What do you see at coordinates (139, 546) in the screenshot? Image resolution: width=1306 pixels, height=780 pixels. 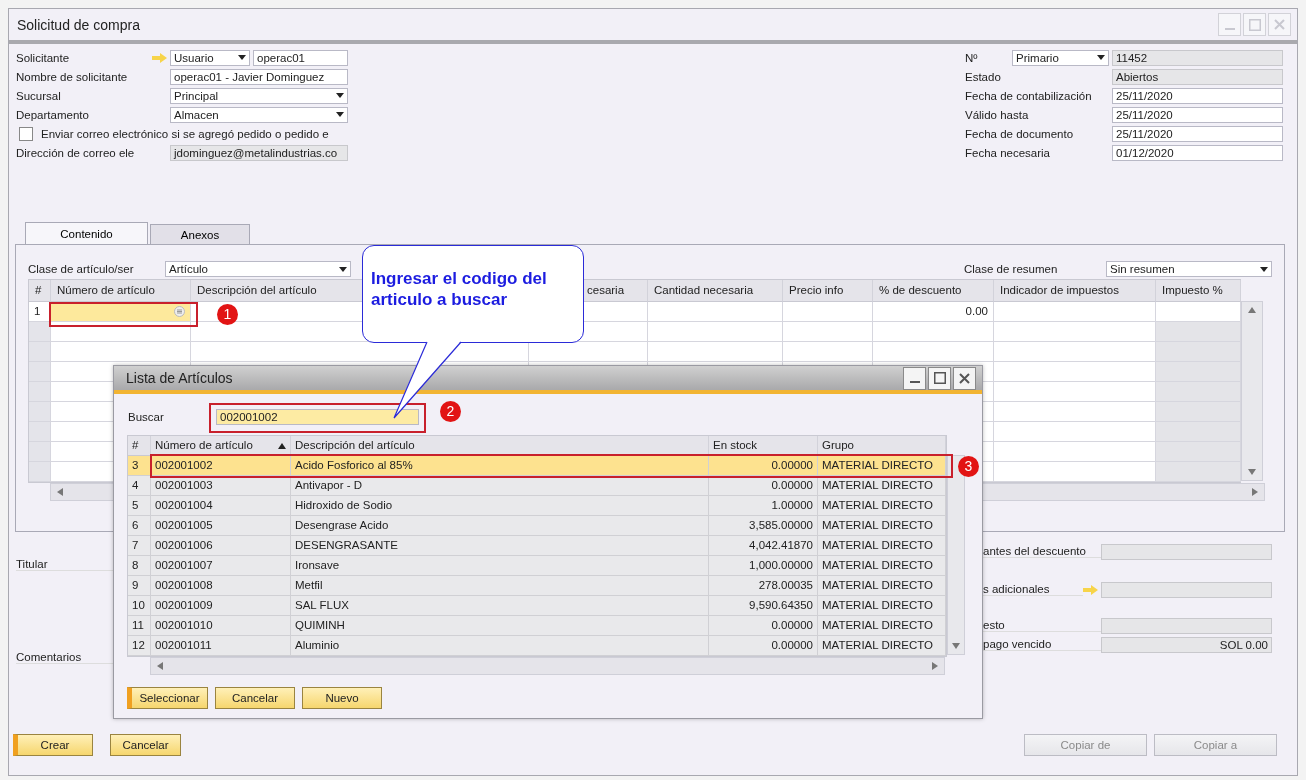 I see `row-number: 7` at bounding box center [139, 546].